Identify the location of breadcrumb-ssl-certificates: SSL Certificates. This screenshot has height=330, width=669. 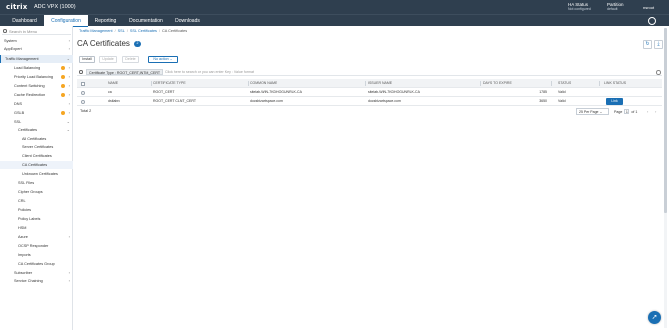
(143, 31).